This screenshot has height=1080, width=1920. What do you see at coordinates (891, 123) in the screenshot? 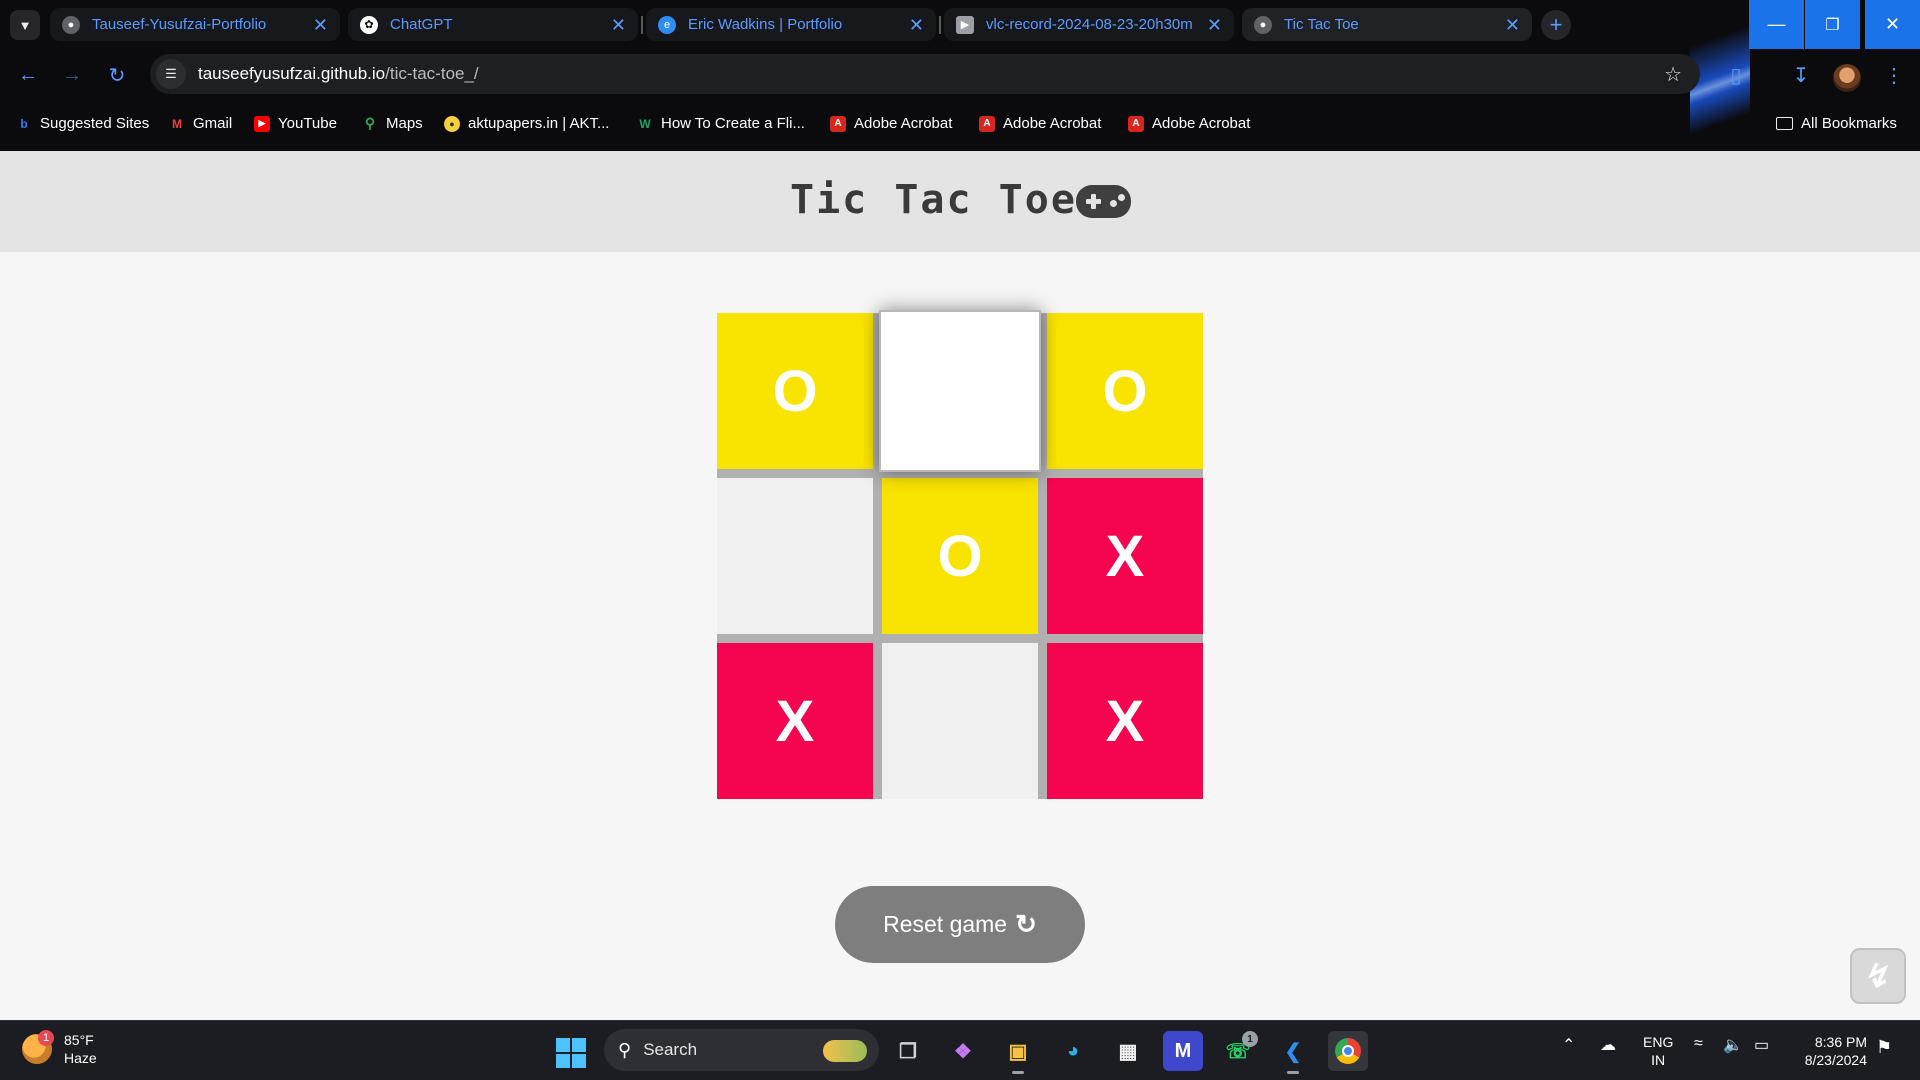
I see `bookmark-adobe-acrobat-1: A Adobe Acrobat` at bounding box center [891, 123].